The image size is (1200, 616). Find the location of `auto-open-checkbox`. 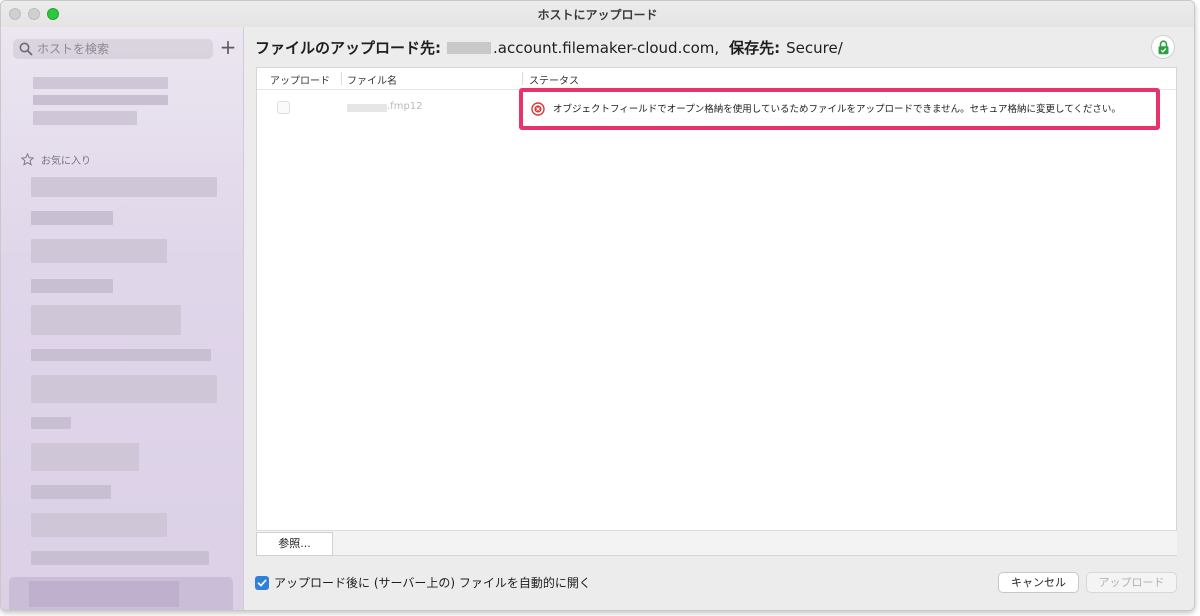

auto-open-checkbox is located at coordinates (262, 582).